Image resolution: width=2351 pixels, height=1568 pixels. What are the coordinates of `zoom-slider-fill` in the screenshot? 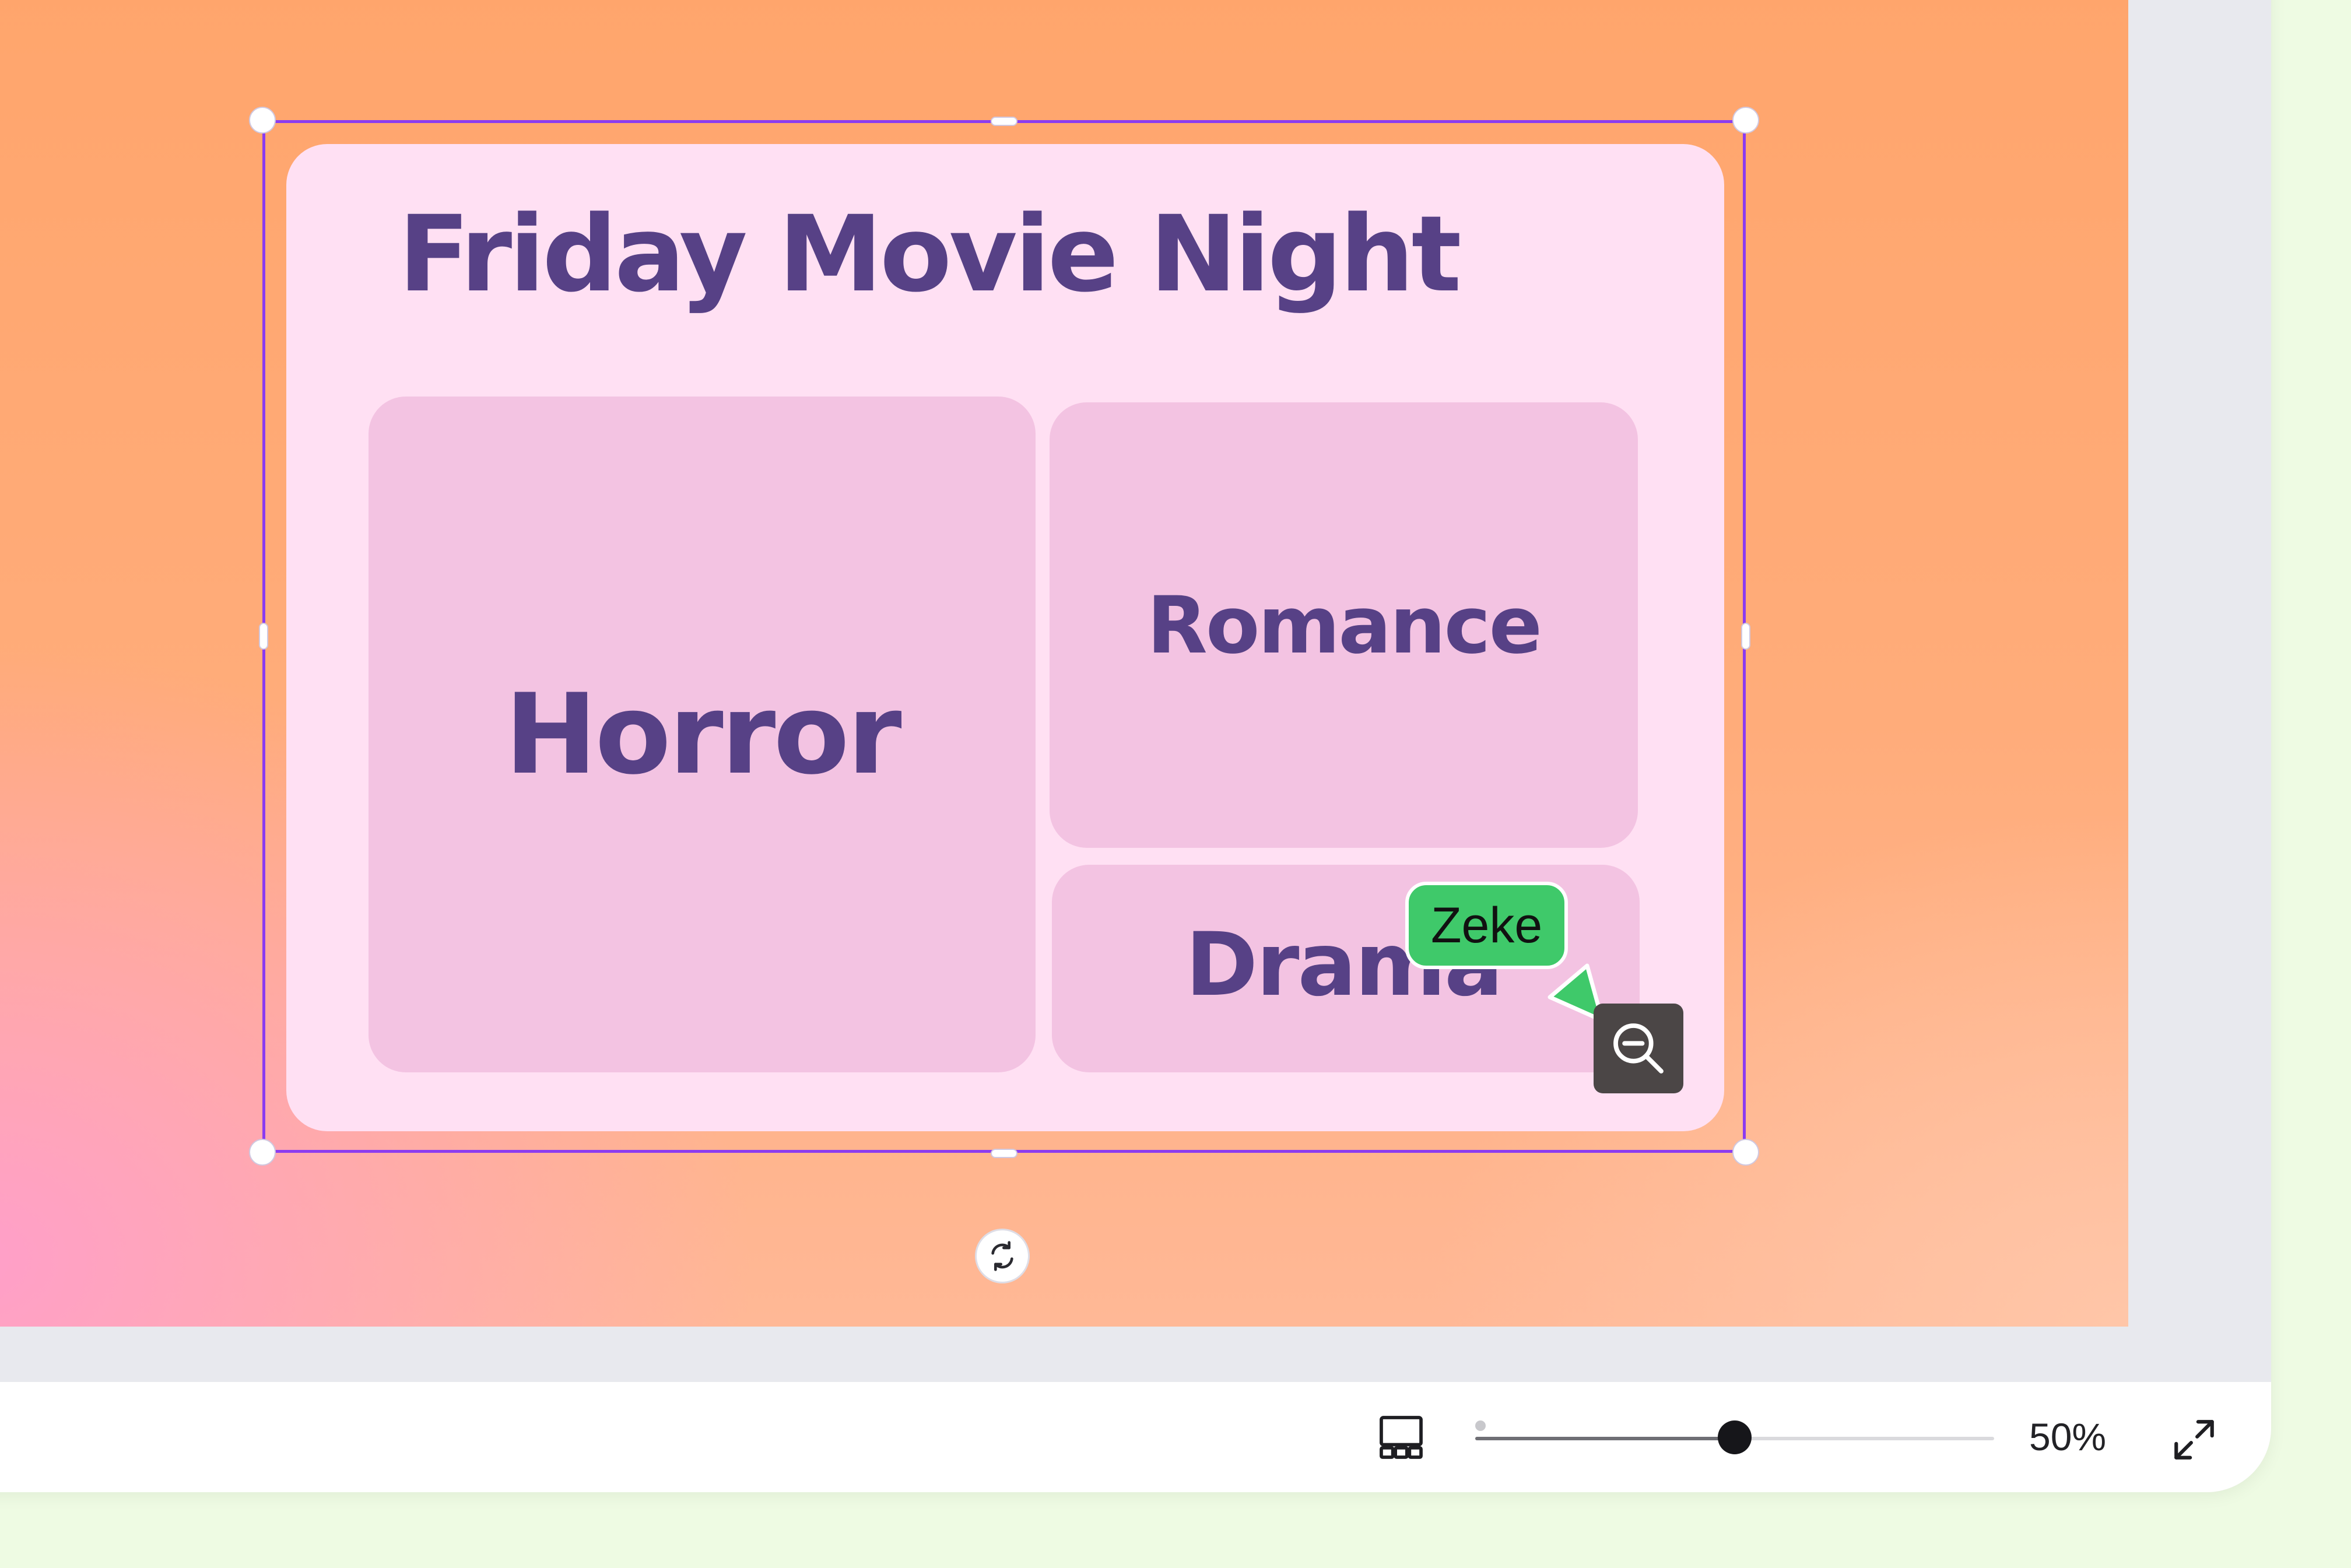 It's located at (1605, 1438).